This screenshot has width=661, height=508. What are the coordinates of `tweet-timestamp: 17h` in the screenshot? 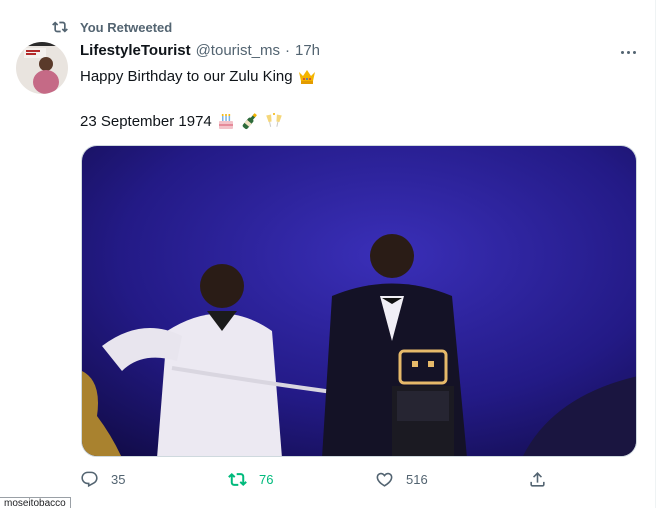 It's located at (307, 50).